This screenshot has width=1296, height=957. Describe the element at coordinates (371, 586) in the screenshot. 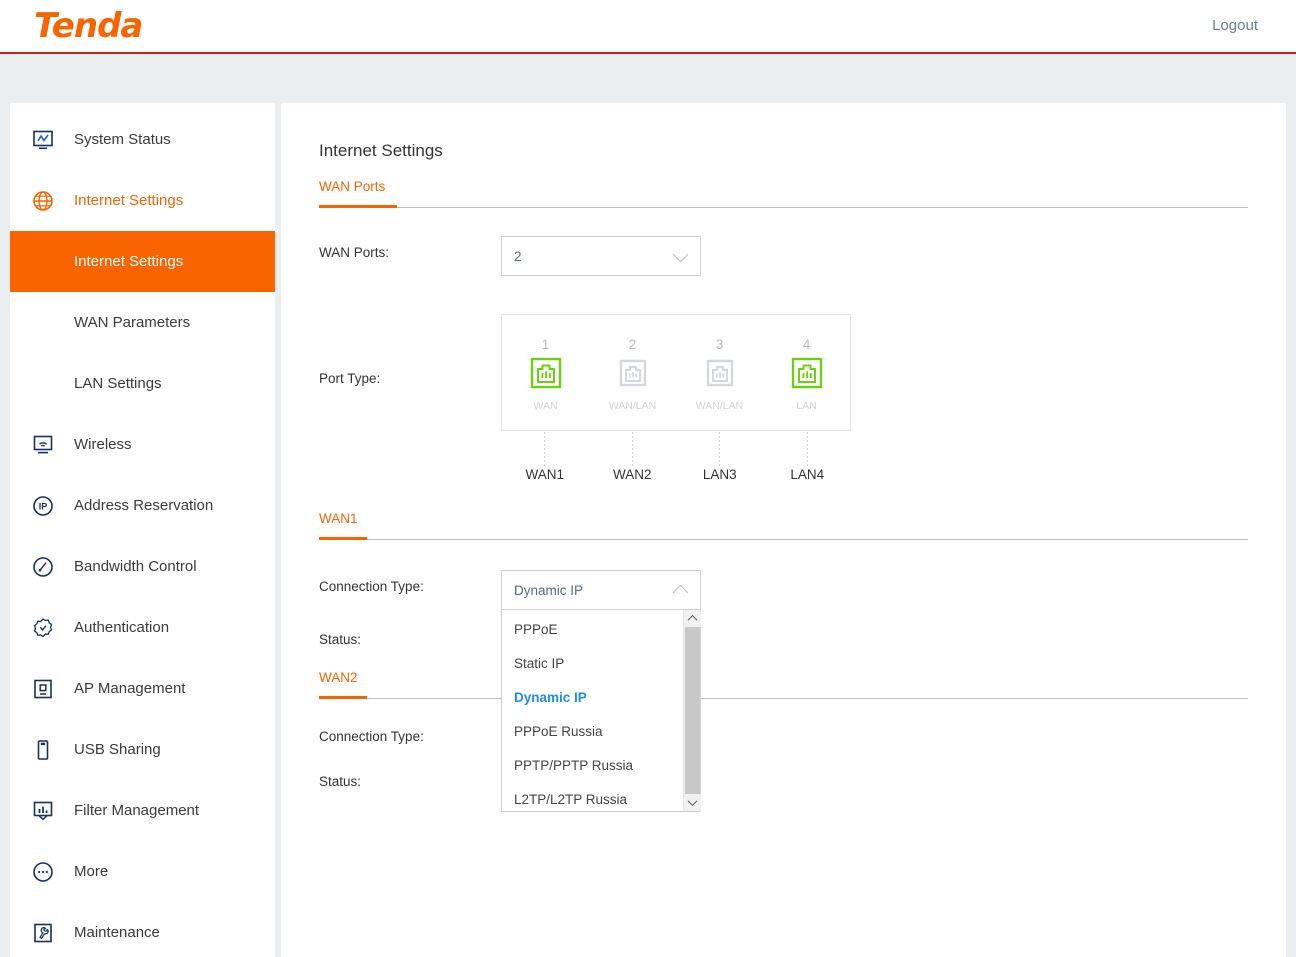

I see `wan1-connection-type-label: Connection Type:` at that location.